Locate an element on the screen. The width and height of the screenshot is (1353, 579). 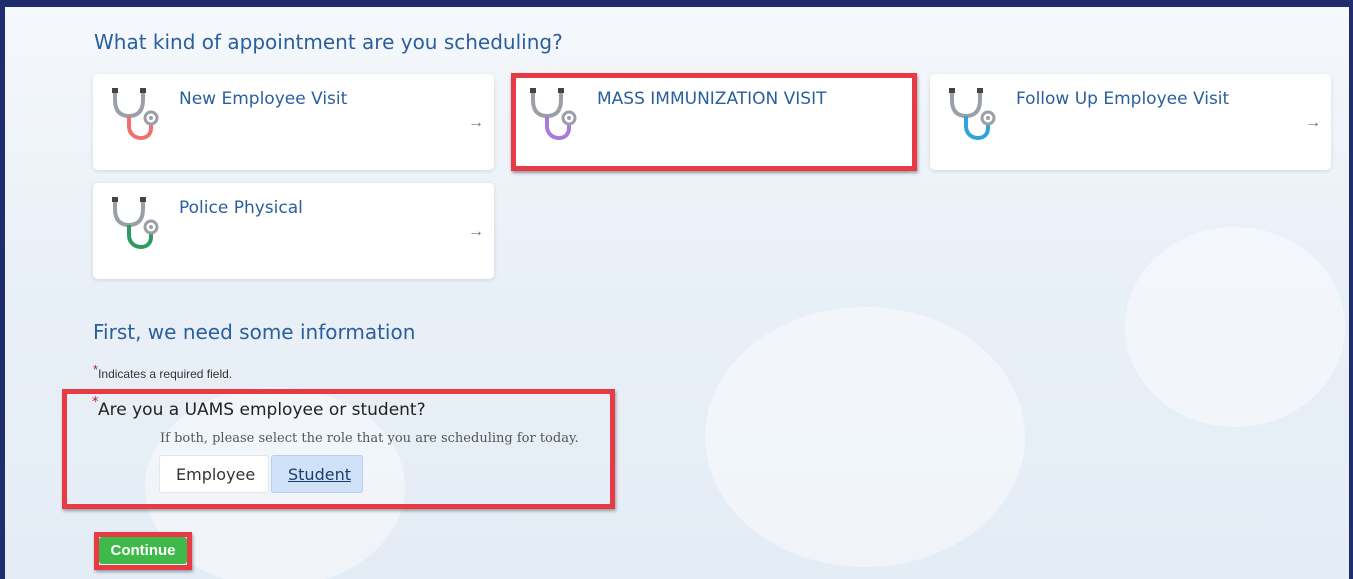
appointment-card-follow-up-employee-visit: Follow Up Employee Visit → is located at coordinates (1130, 122).